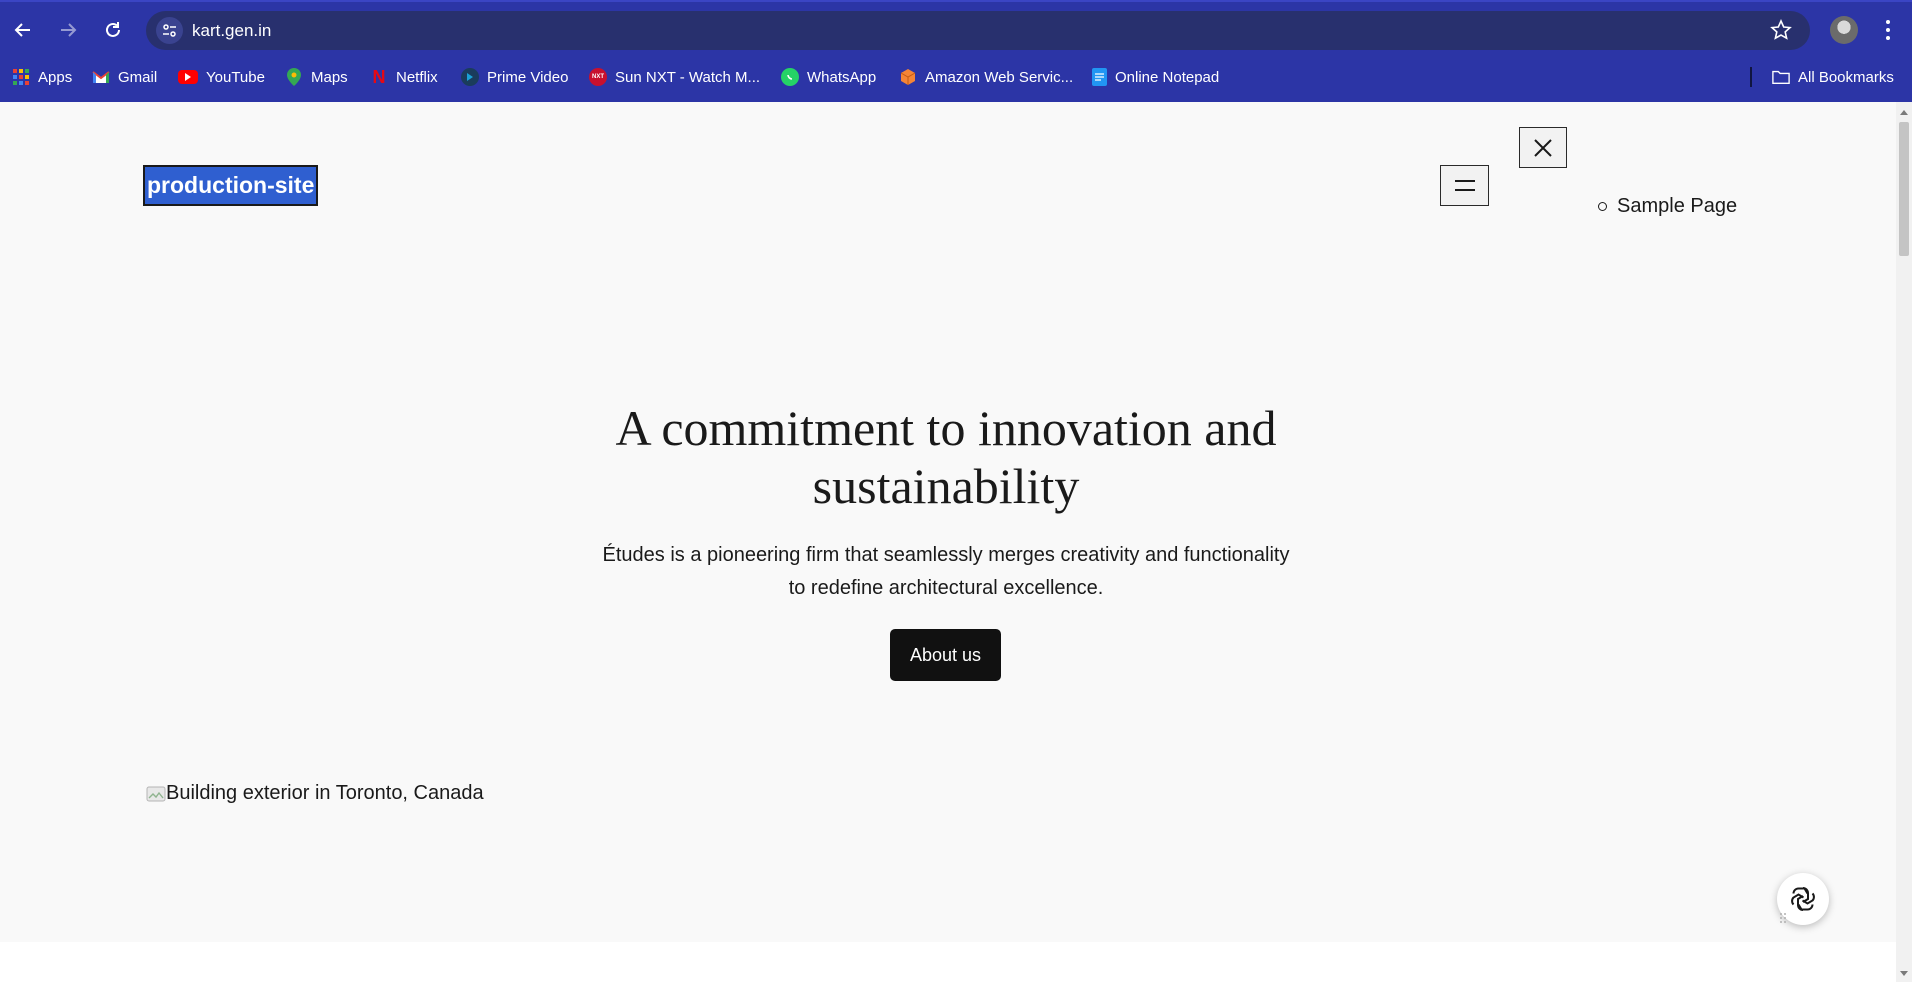  What do you see at coordinates (948, 962) in the screenshot?
I see `page-footer-strip` at bounding box center [948, 962].